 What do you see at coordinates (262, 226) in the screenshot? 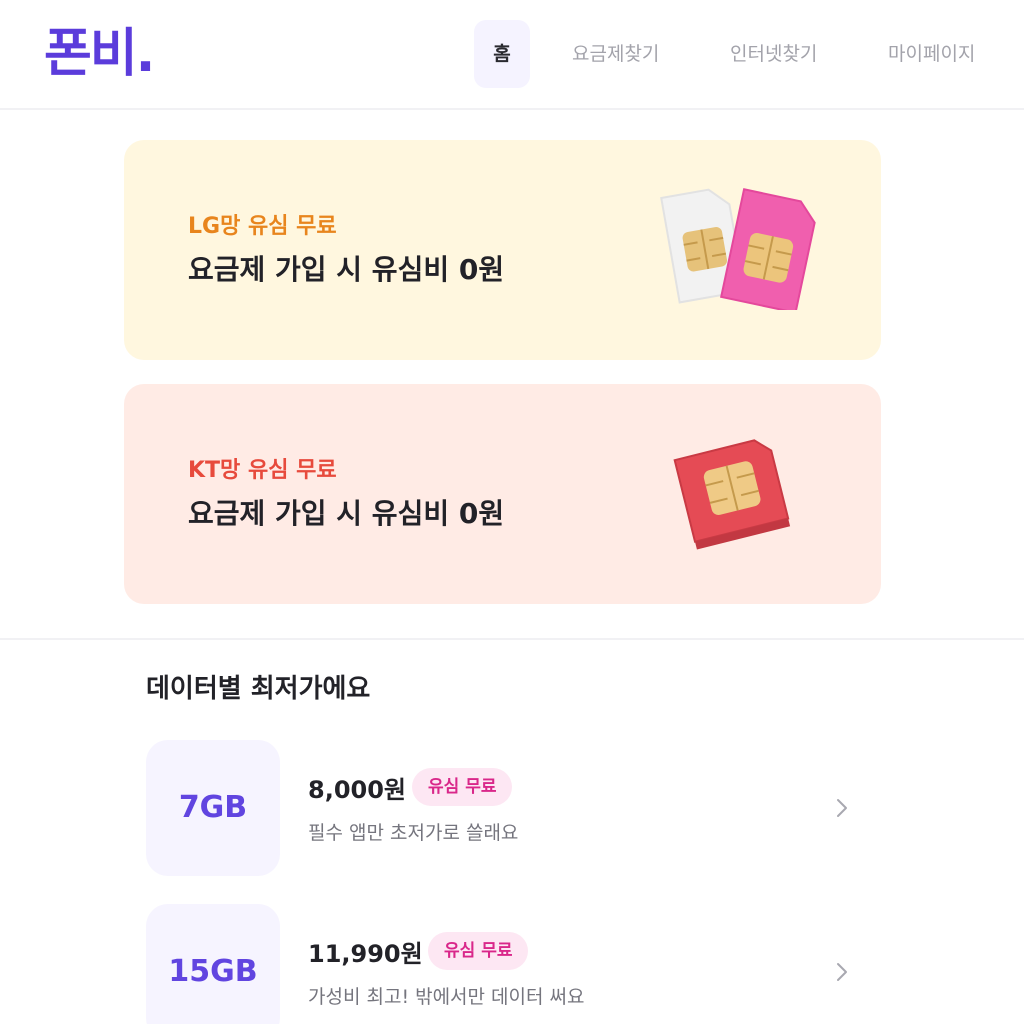
I see `banner-tag: LG망 유심 무료` at bounding box center [262, 226].